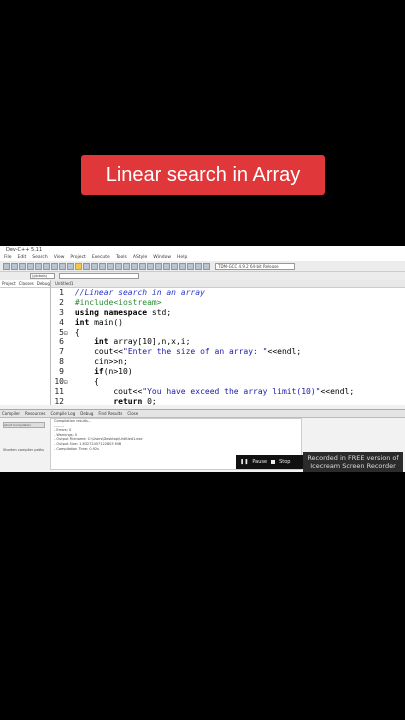  I want to click on line-number: 5, so click(61, 332).